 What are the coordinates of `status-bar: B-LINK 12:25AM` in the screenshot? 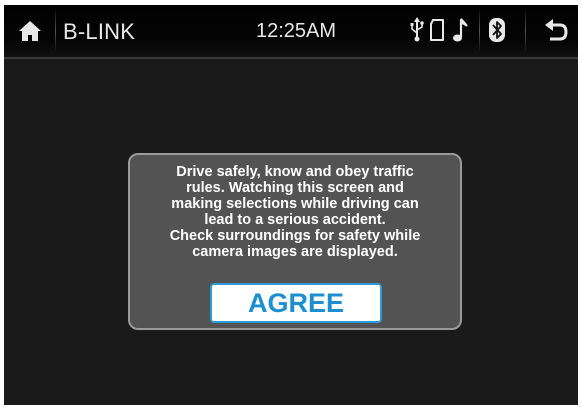 It's located at (291, 32).